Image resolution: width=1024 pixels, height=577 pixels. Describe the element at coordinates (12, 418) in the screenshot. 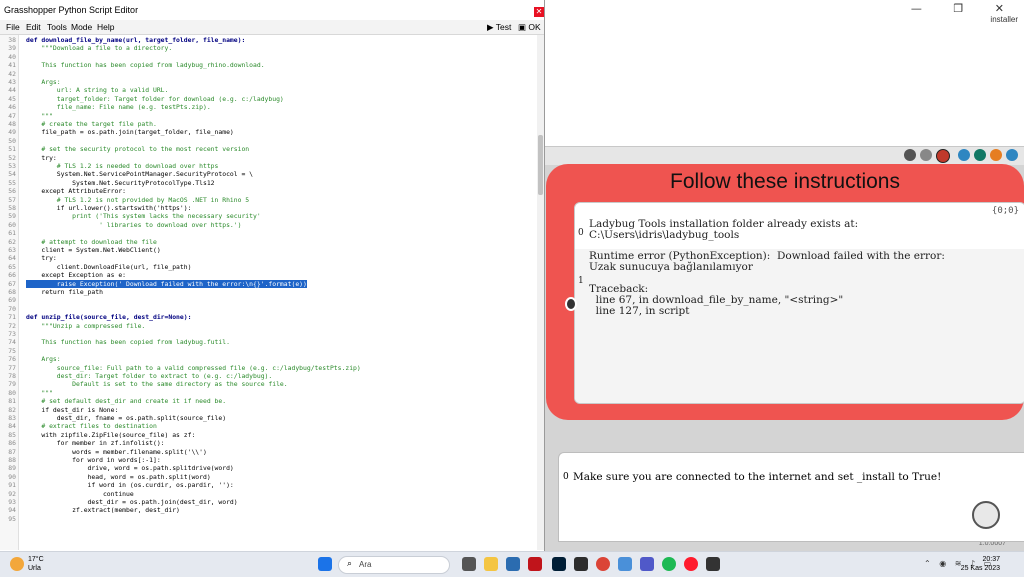

I see `line-number: 83` at that location.